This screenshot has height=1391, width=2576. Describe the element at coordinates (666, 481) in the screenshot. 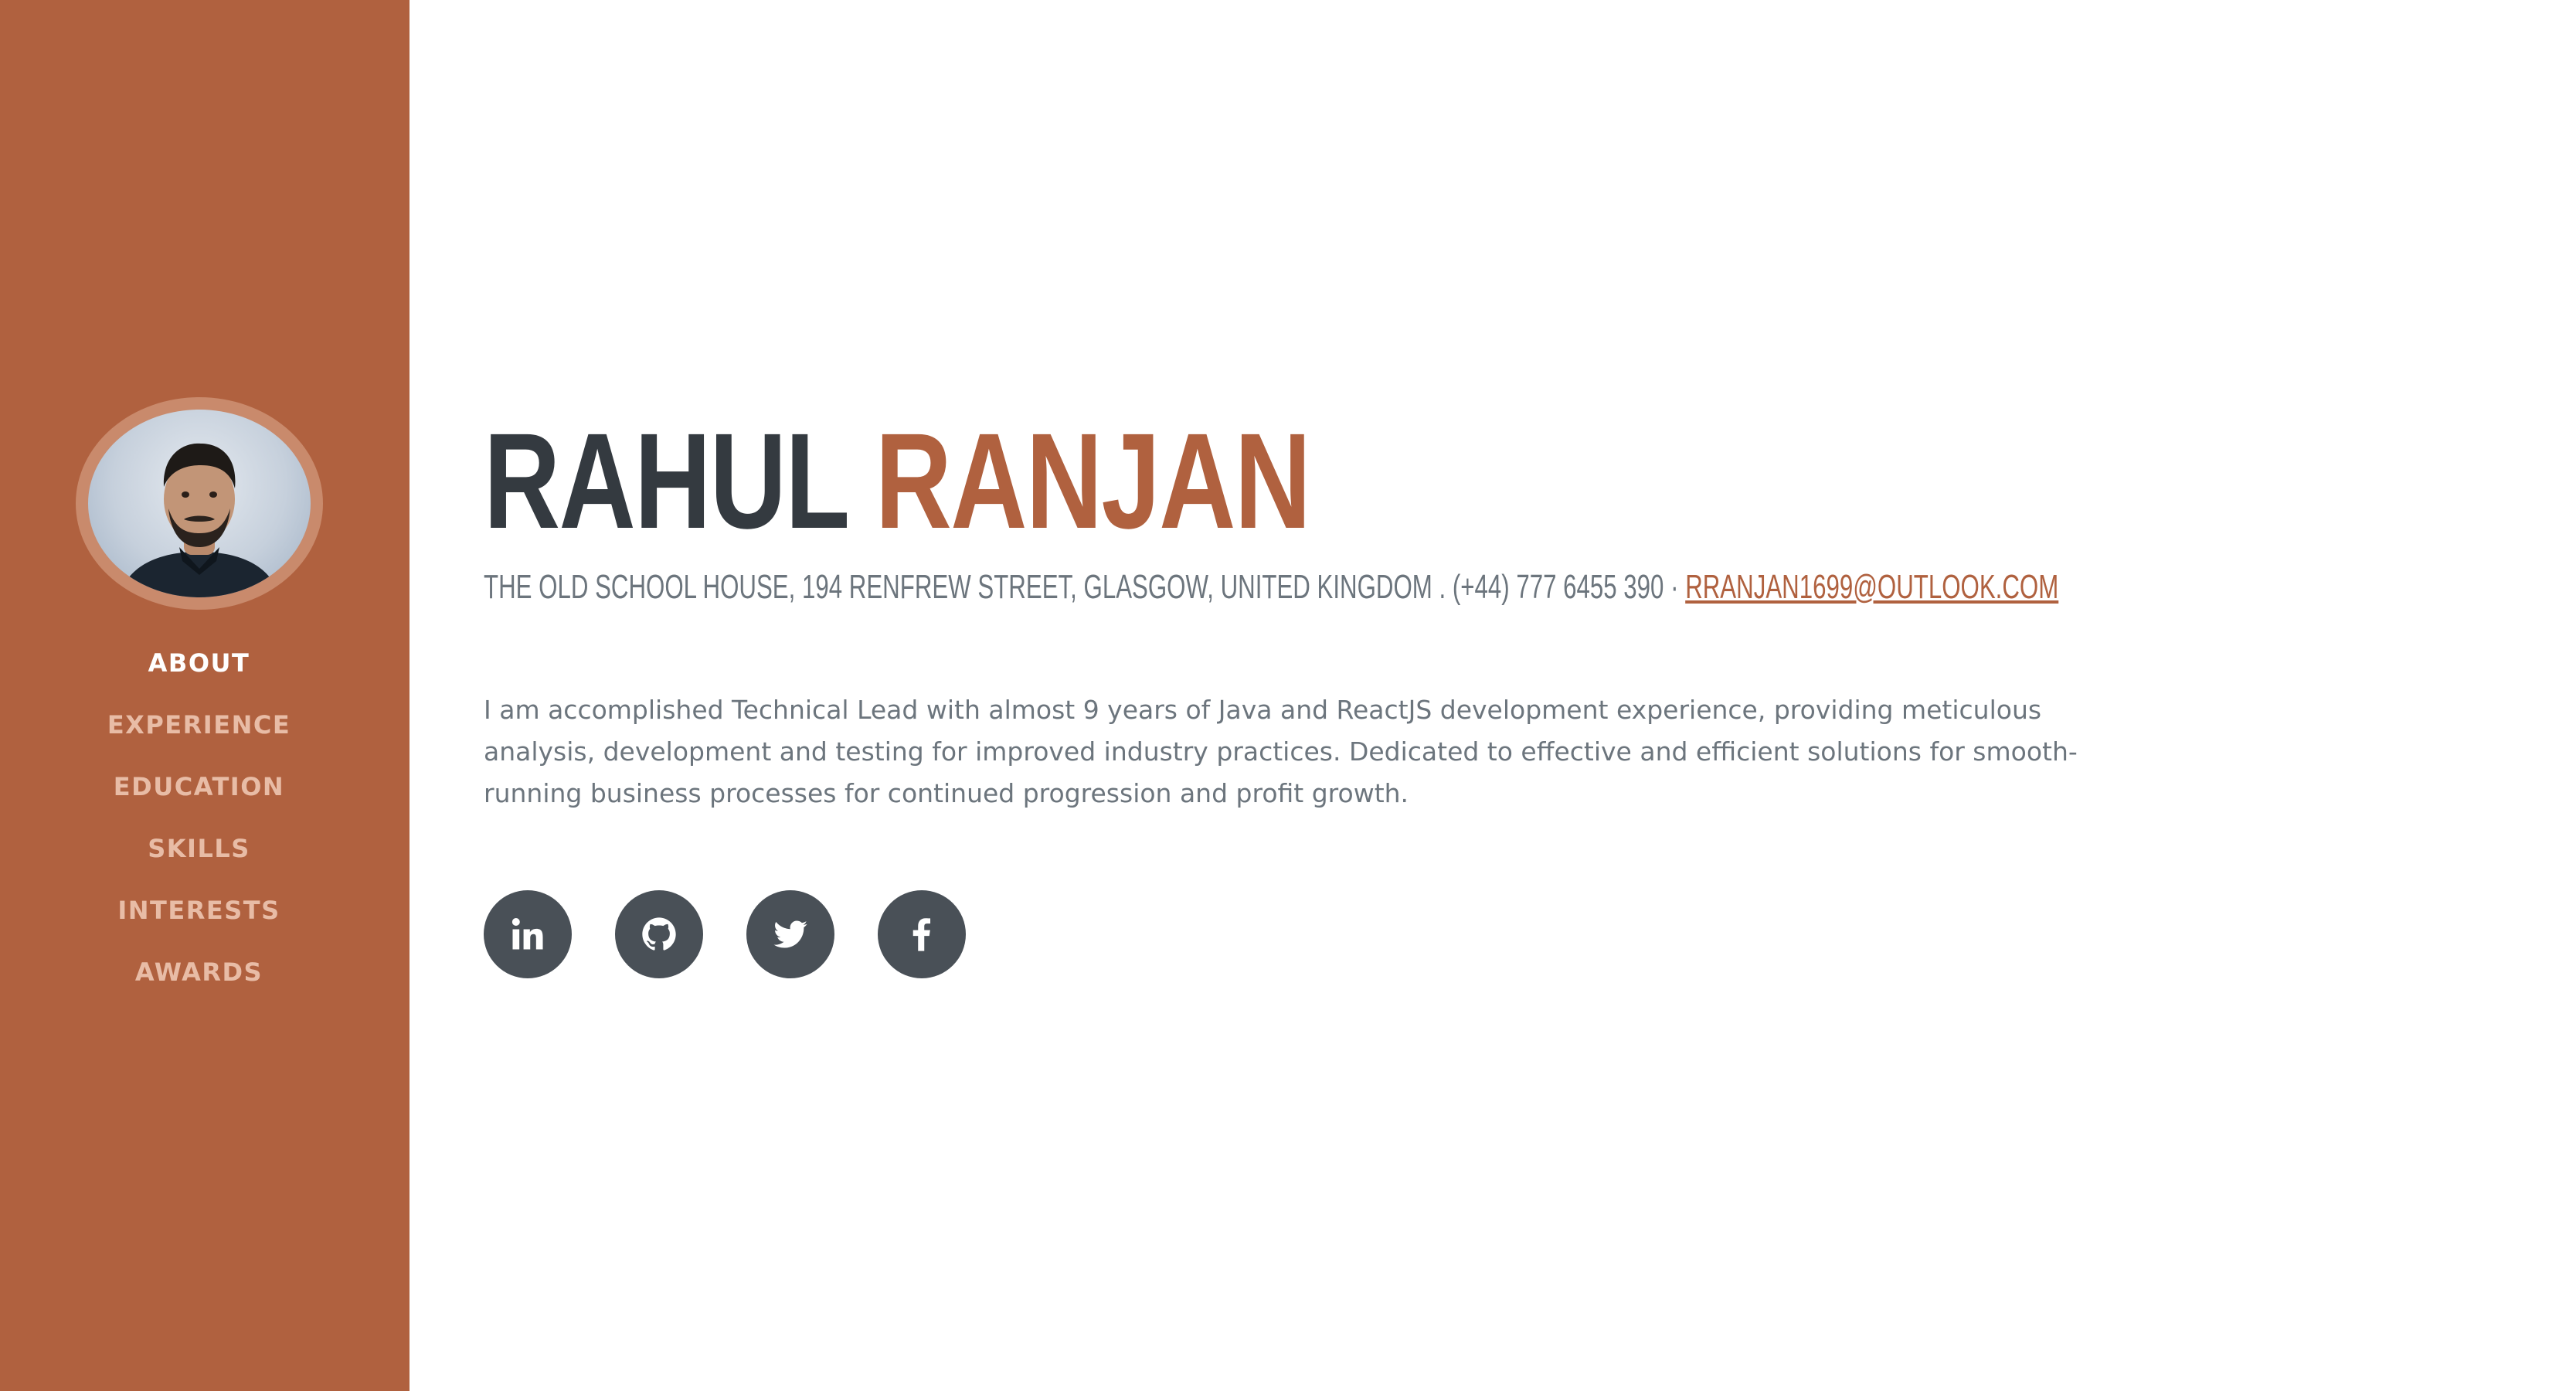

I see `first-name: RAHUL` at that location.